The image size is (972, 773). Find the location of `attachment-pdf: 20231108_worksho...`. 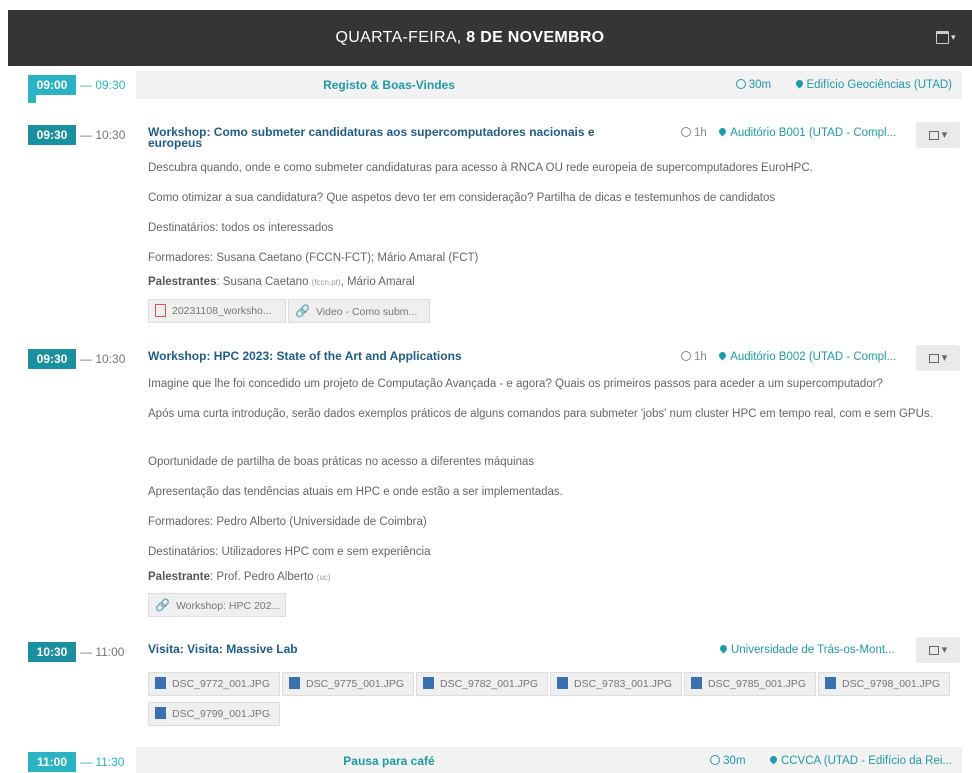

attachment-pdf: 20231108_worksho... is located at coordinates (217, 311).